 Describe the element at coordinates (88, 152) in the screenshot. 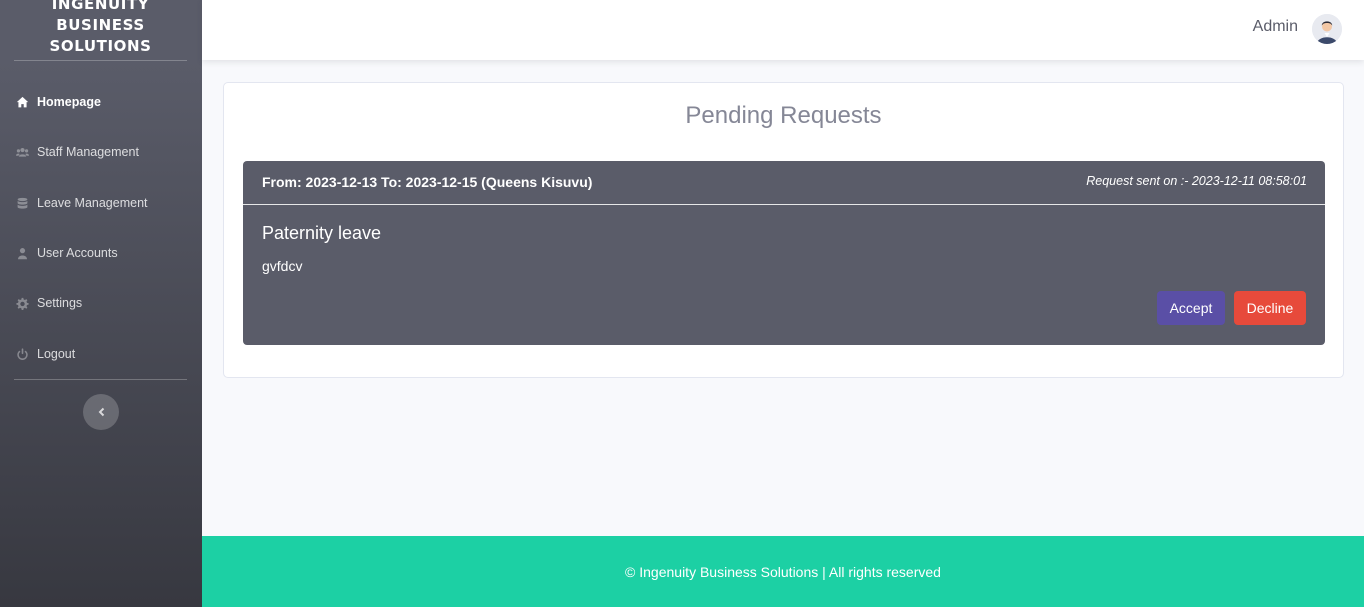

I see `sidebar-item-label: Staff Management` at that location.